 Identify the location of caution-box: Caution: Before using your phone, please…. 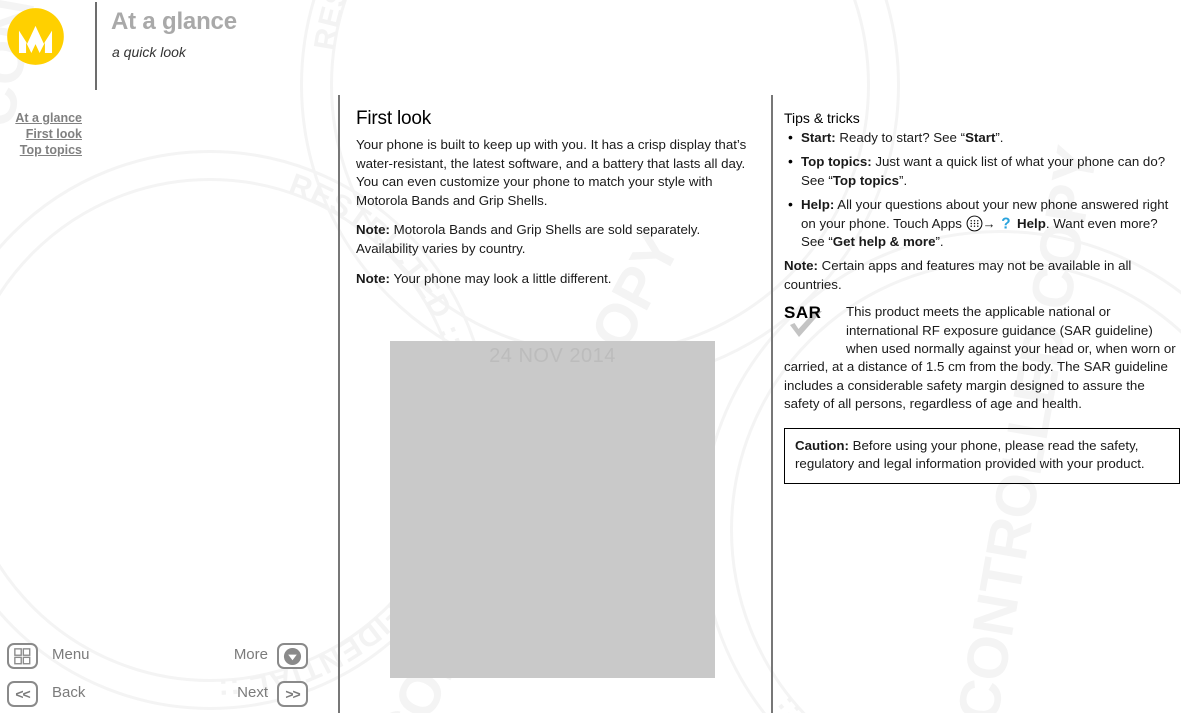
(982, 455).